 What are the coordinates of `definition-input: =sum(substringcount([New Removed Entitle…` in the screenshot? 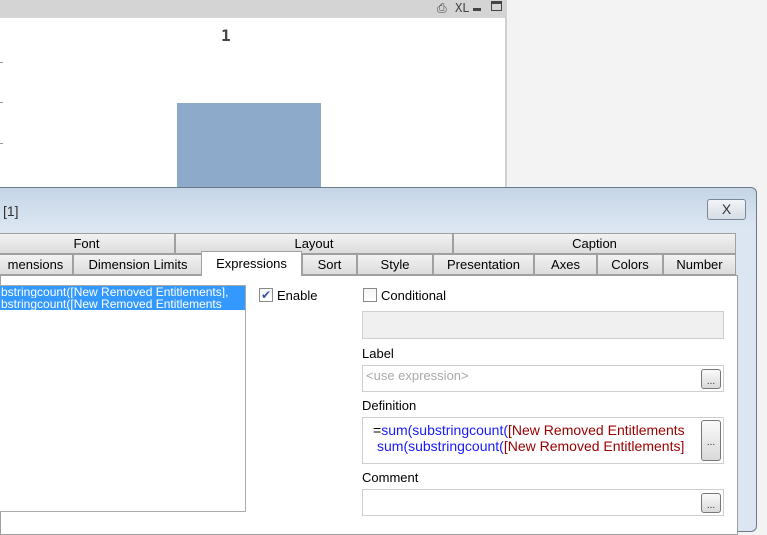 It's located at (543, 440).